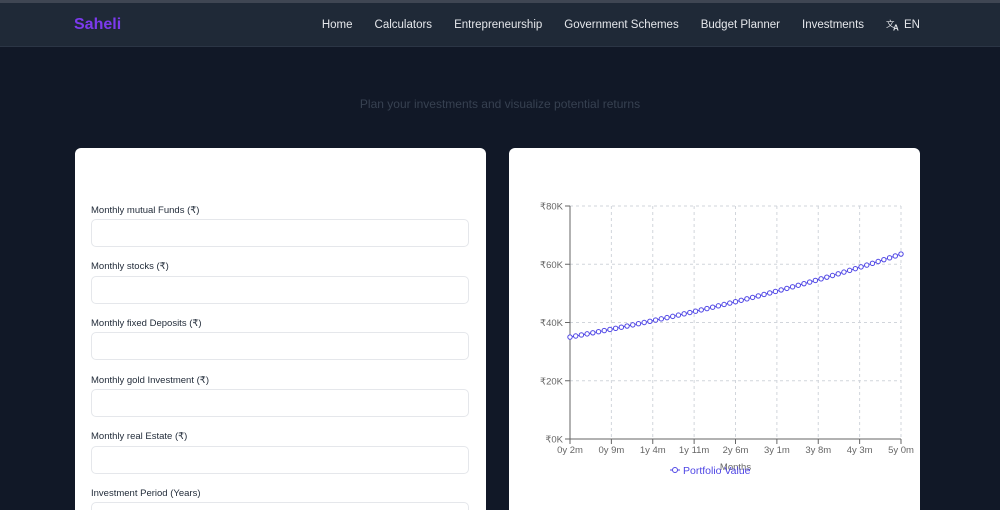  What do you see at coordinates (653, 450) in the screenshot?
I see `x-tick-label: 1y 4m` at bounding box center [653, 450].